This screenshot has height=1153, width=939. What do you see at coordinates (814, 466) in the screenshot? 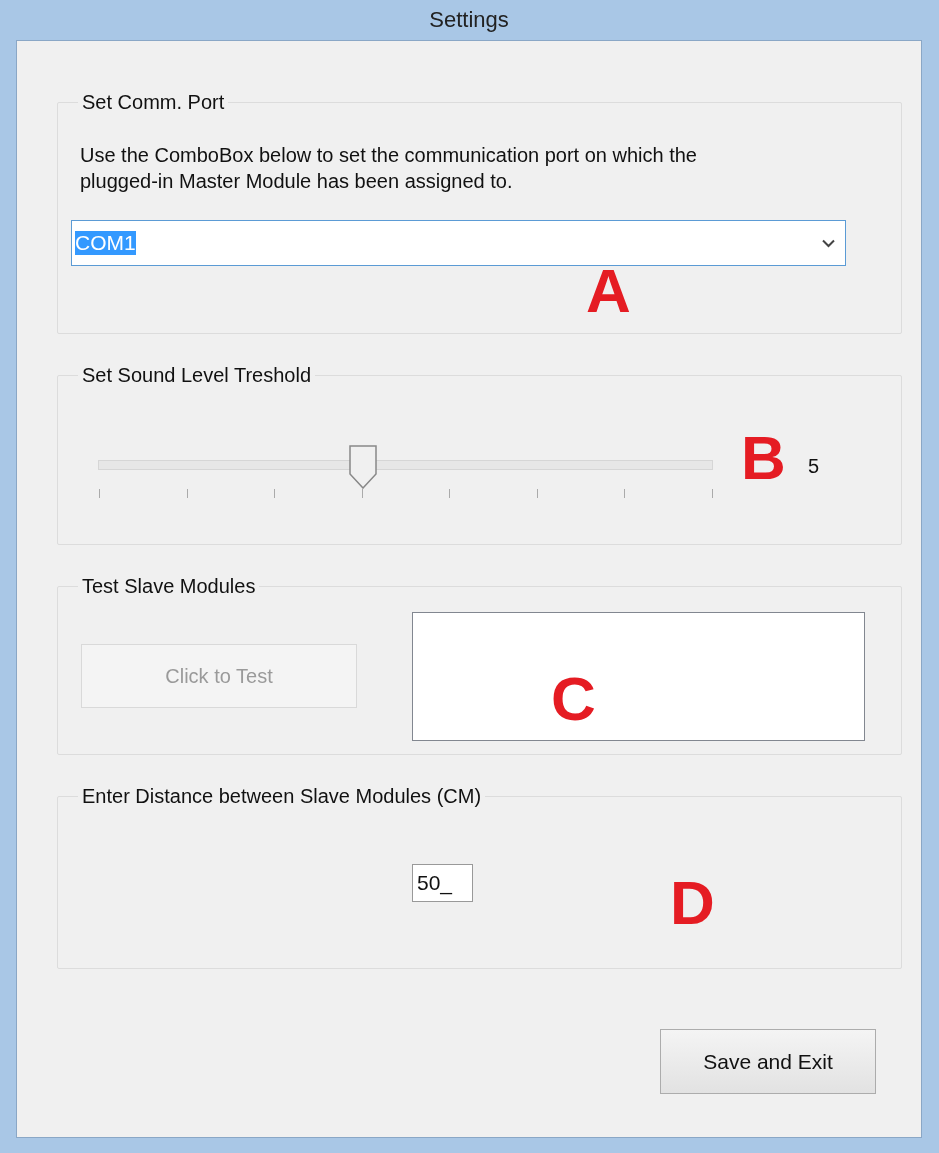
I see `slider-value: 5` at bounding box center [814, 466].